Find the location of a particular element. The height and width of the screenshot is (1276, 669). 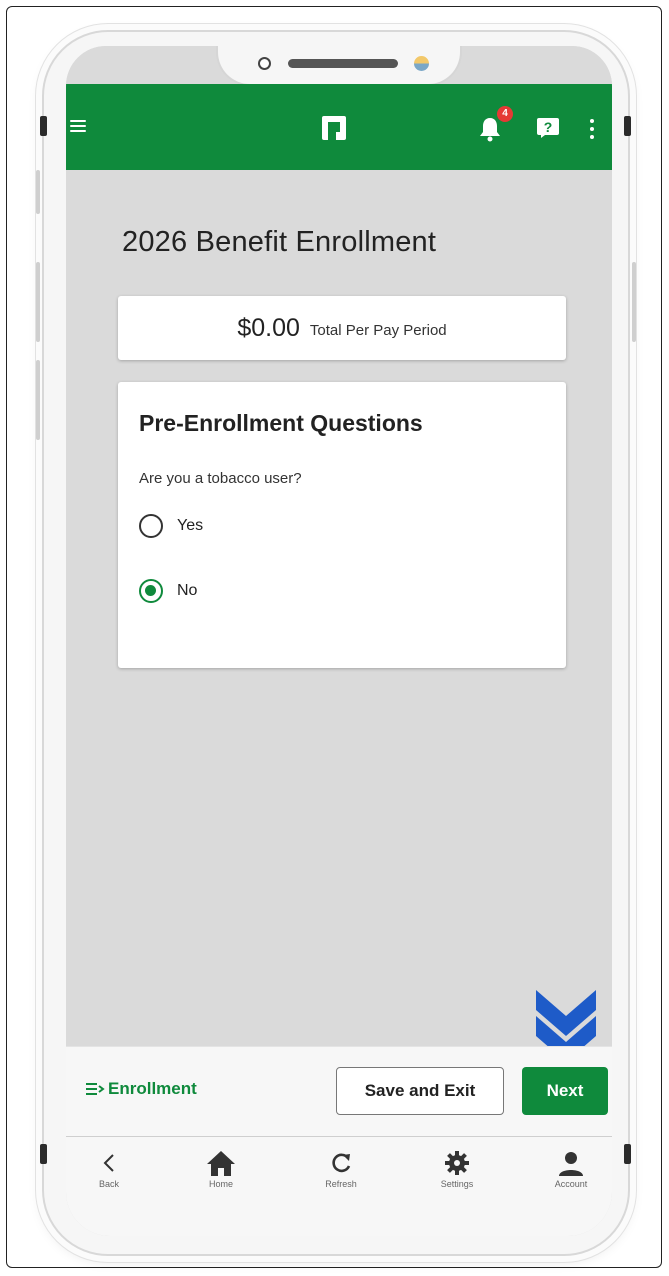

bottom-nav: Back Home Refresh Settings Account is located at coordinates (339, 1186).